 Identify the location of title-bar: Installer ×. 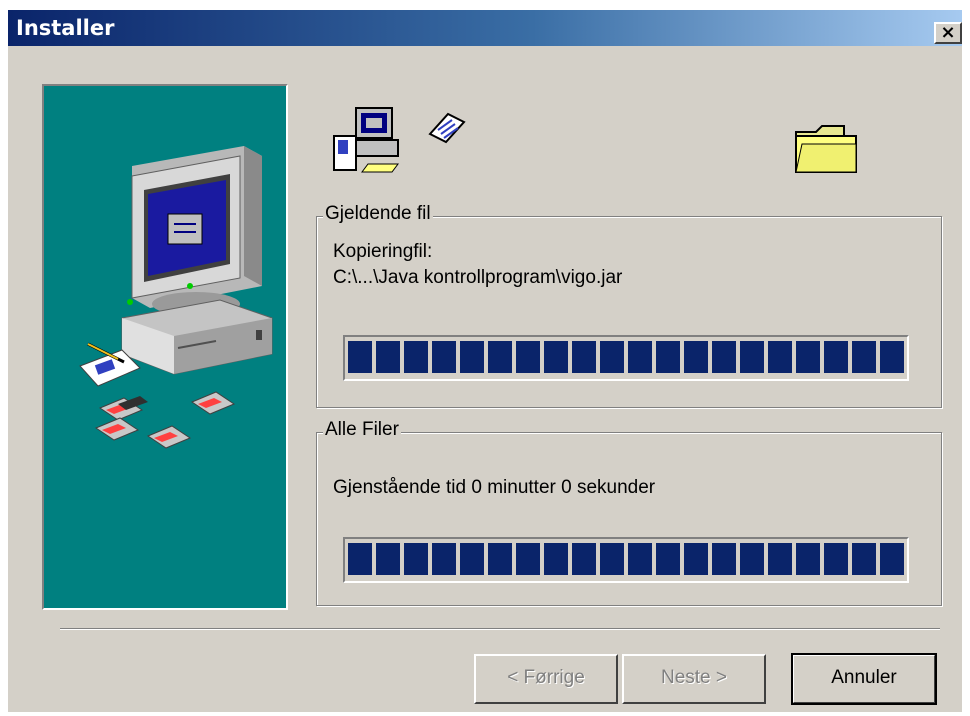
(485, 28).